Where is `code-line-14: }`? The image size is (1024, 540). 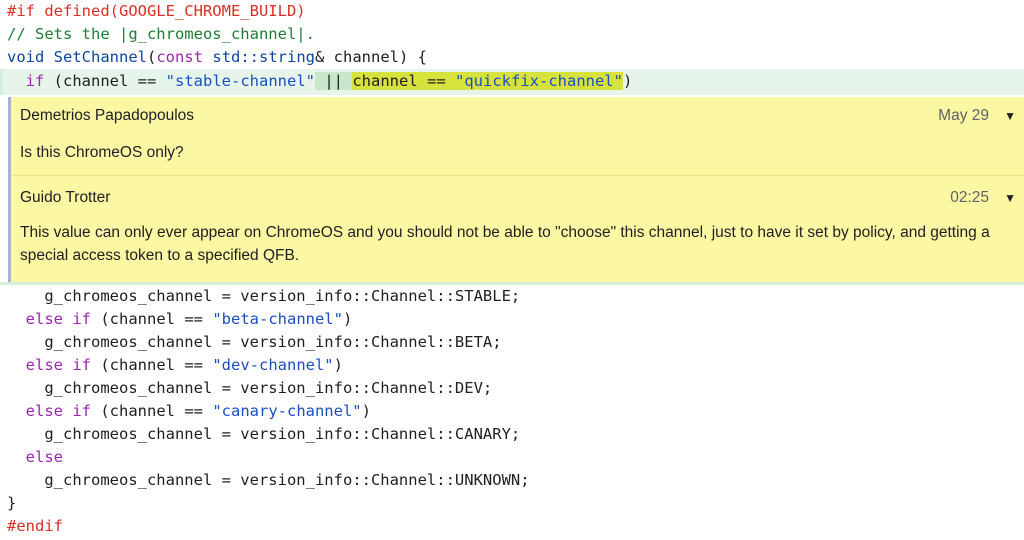
code-line-14: } is located at coordinates (12, 503).